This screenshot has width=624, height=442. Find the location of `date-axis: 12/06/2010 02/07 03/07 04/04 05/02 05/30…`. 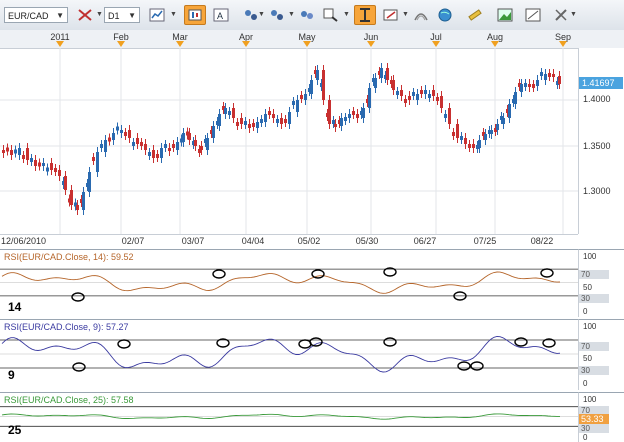

date-axis: 12/06/2010 02/07 03/07 04/04 05/02 05/30… is located at coordinates (289, 241).